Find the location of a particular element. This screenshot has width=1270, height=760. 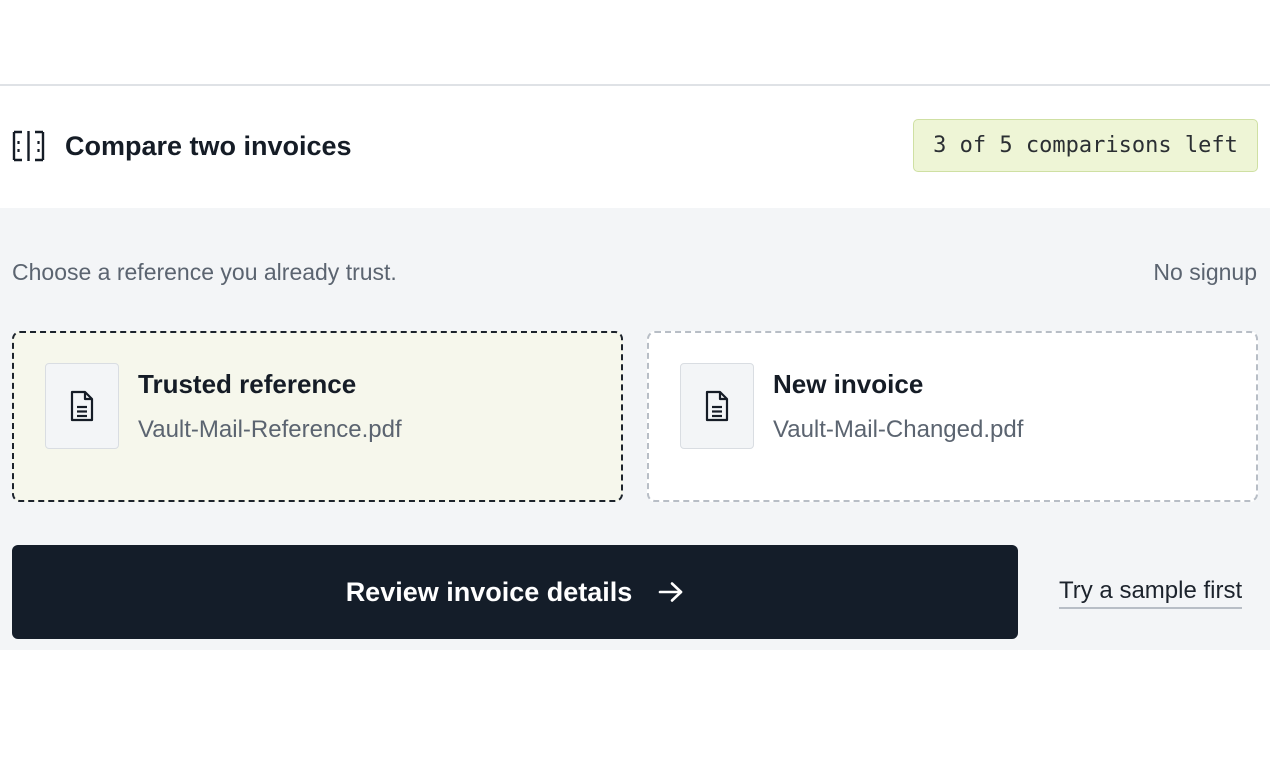

compare-columns-icon is located at coordinates (28, 146).